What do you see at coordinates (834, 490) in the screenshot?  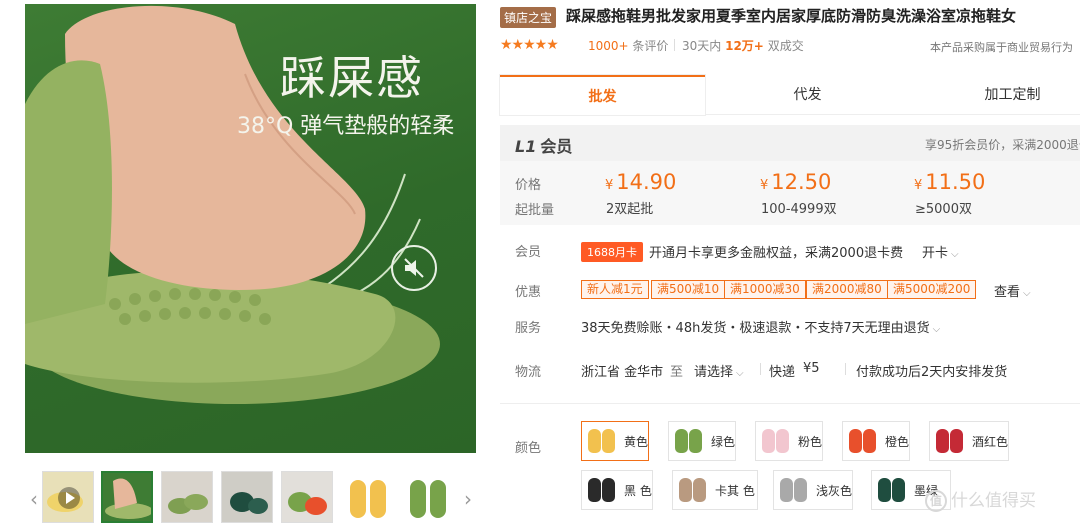 I see `color-option-label: 浅灰色` at bounding box center [834, 490].